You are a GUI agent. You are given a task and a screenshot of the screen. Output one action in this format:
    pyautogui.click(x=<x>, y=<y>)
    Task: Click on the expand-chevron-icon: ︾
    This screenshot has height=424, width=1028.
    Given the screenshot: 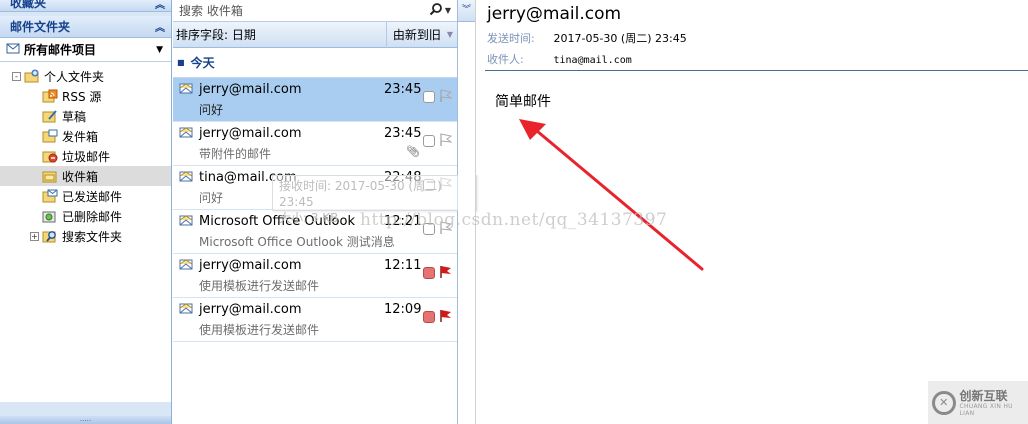 What is the action you would take?
    pyautogui.click(x=466, y=11)
    